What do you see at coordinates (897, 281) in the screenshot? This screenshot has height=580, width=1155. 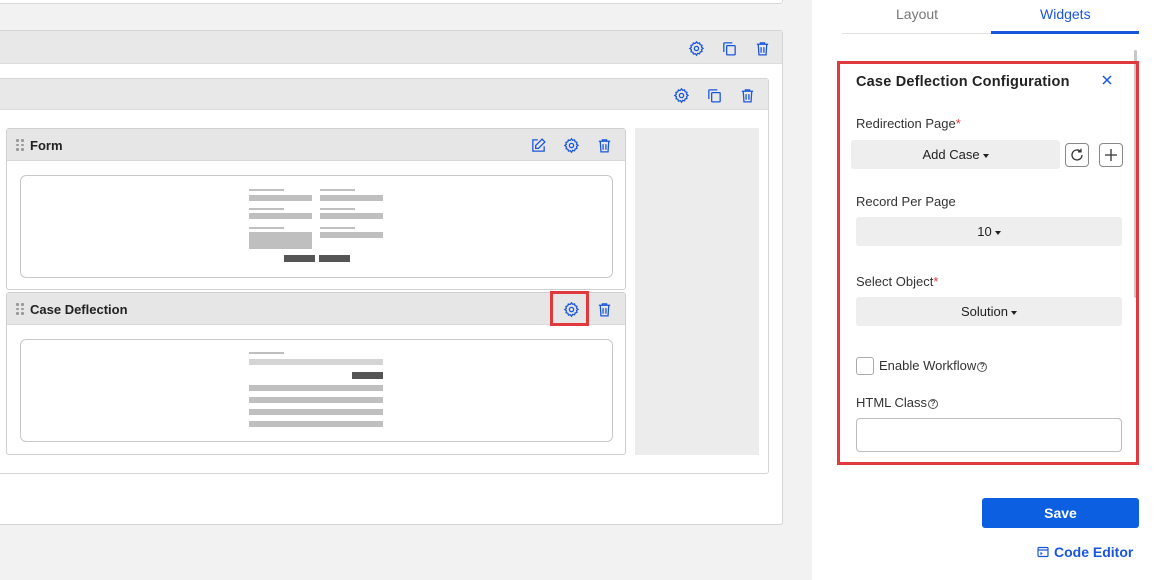 I see `select-object-label: Select Object*` at bounding box center [897, 281].